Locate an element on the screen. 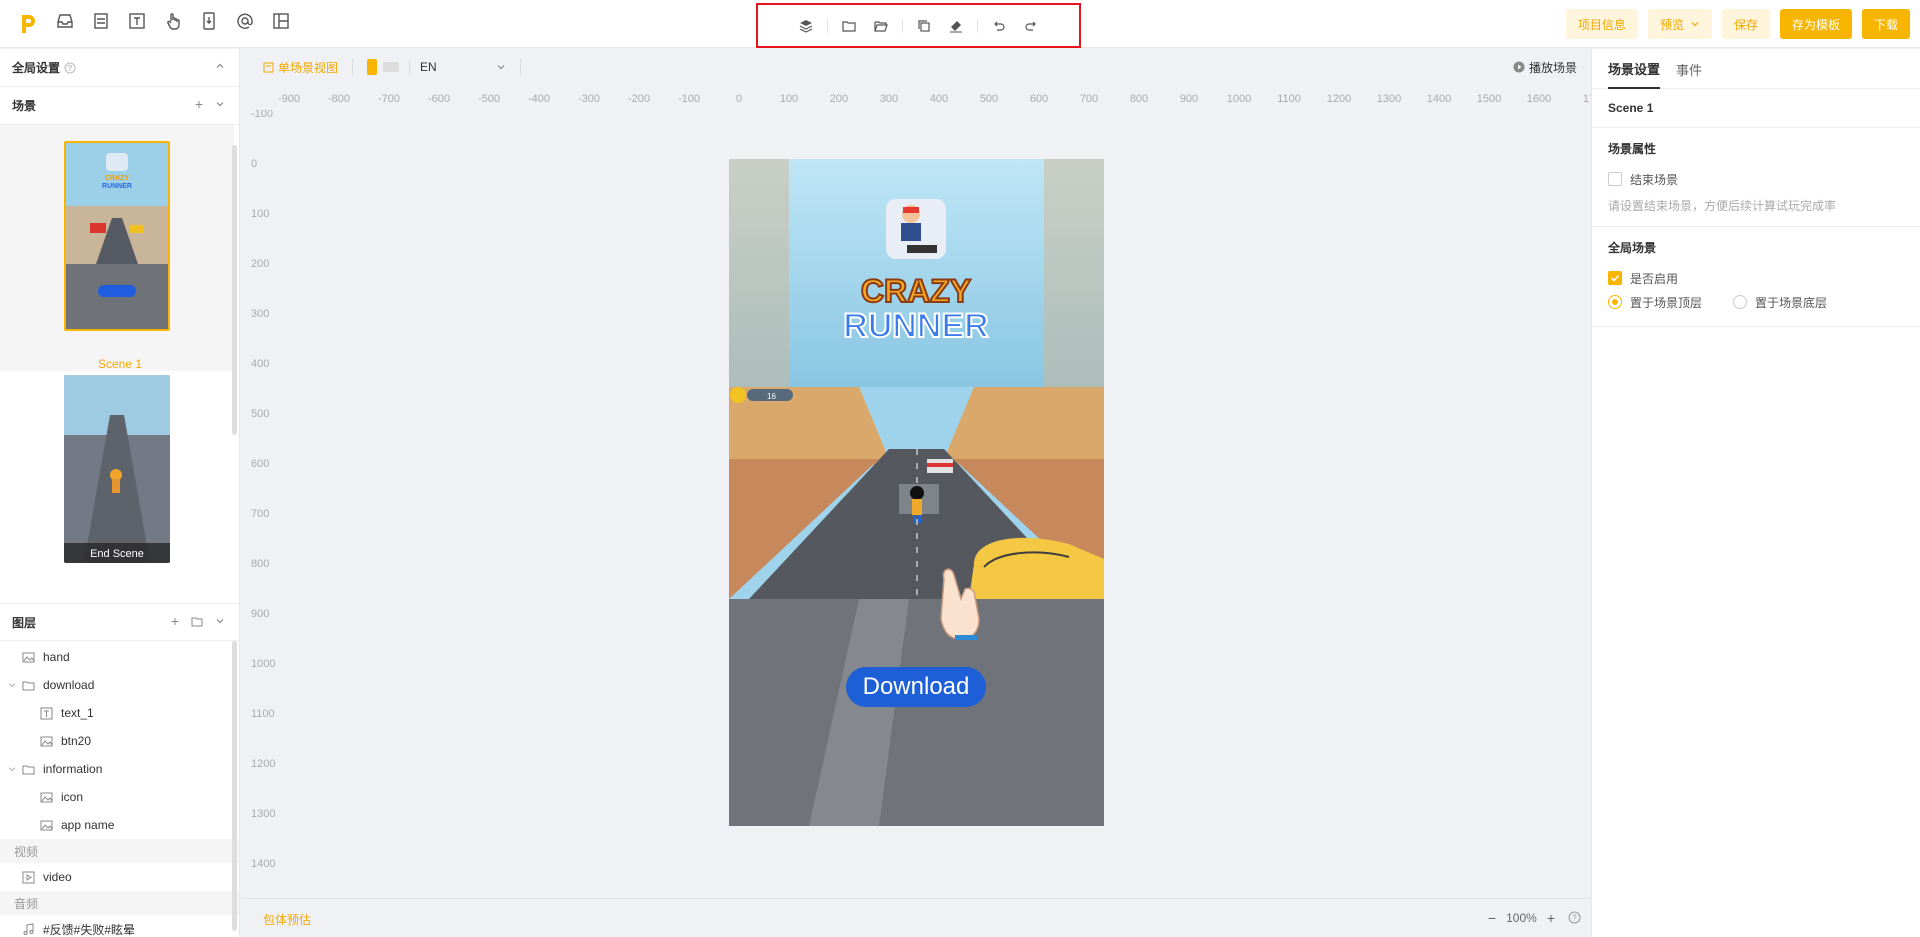  undo-icon is located at coordinates (999, 26).